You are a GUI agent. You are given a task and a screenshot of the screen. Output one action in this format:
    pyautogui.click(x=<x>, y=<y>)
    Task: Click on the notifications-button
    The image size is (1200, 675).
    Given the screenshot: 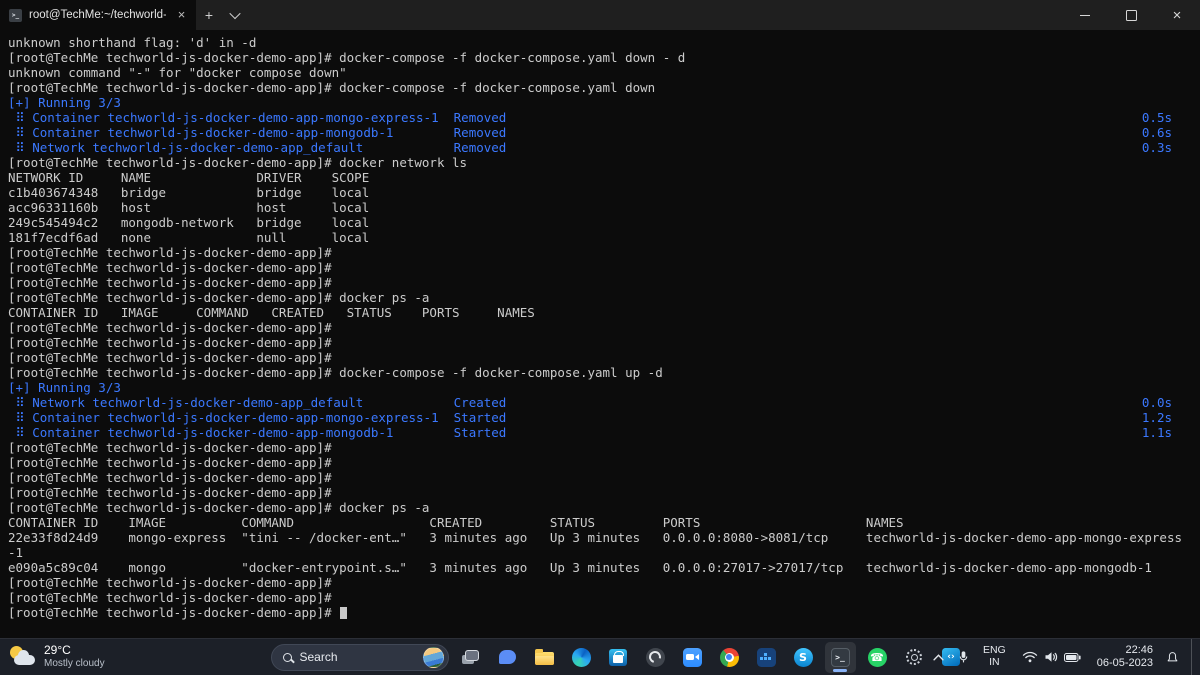 What is the action you would take?
    pyautogui.click(x=1172, y=657)
    